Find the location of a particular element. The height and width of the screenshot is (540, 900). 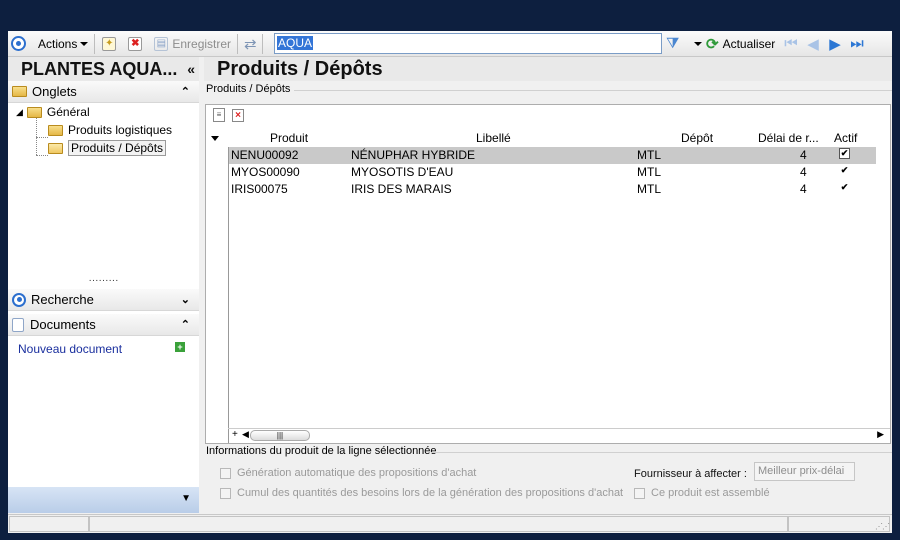

cell-libelle: MYOSOTIS D'EAU is located at coordinates (402, 172).